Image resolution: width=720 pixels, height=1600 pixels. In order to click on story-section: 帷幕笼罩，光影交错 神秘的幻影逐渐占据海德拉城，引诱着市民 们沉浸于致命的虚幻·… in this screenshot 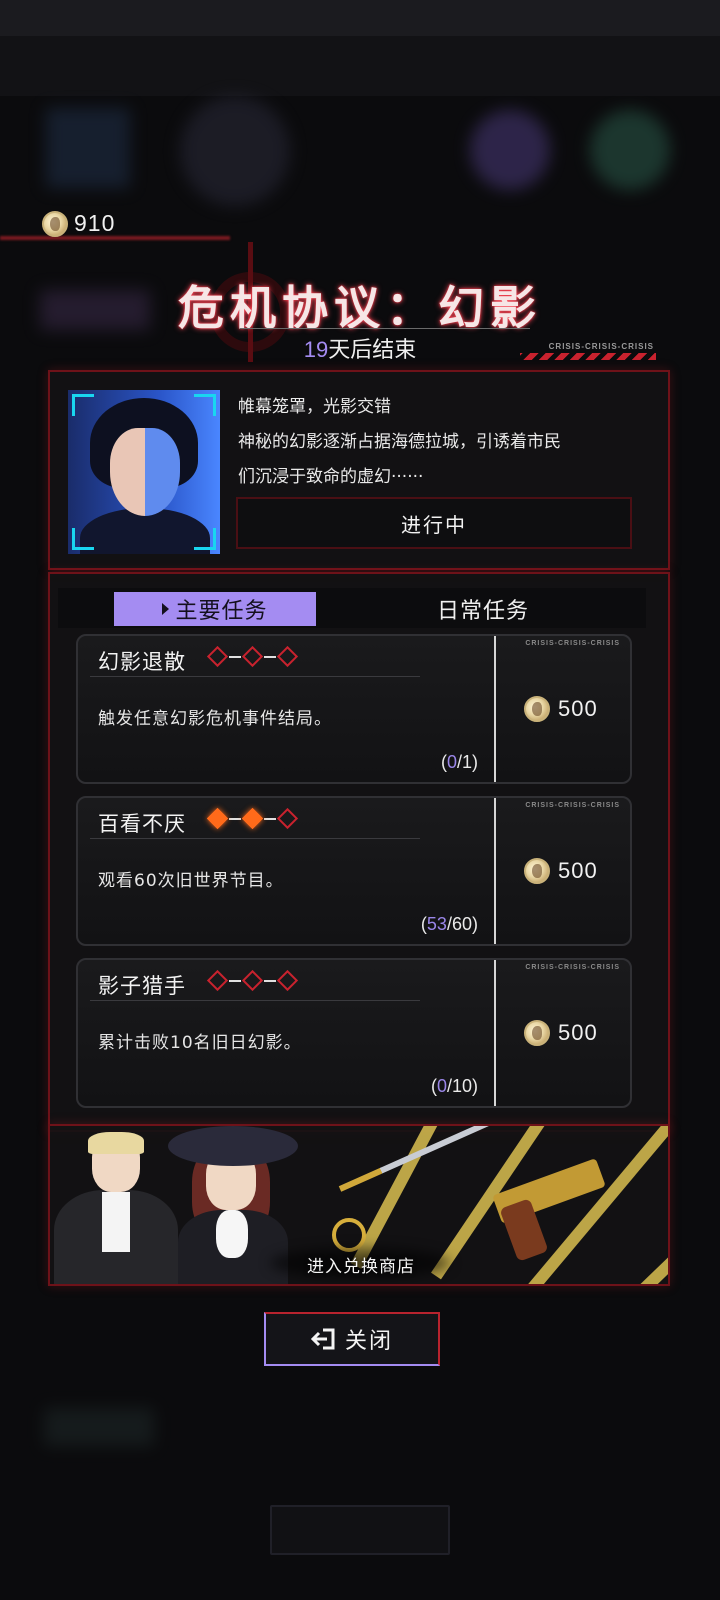, I will do `click(359, 470)`.